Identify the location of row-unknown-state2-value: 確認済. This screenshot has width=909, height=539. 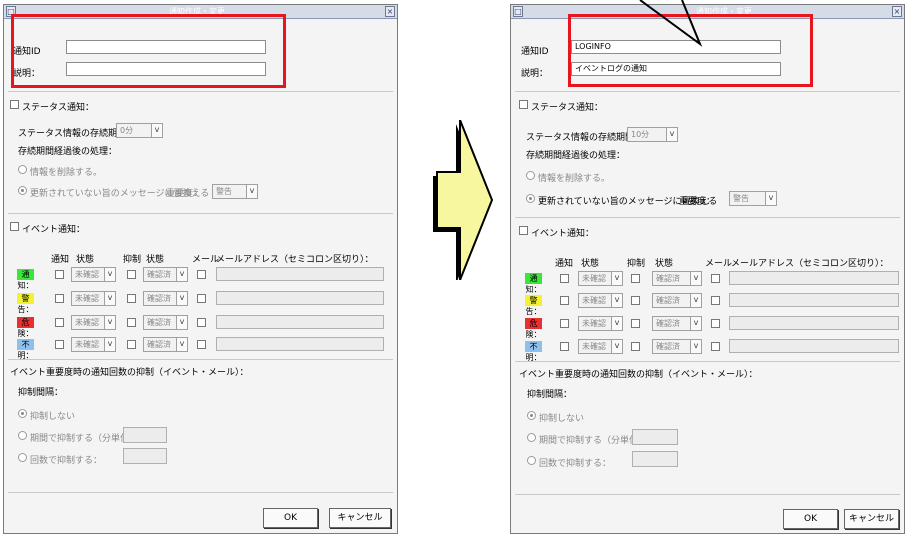
(668, 346).